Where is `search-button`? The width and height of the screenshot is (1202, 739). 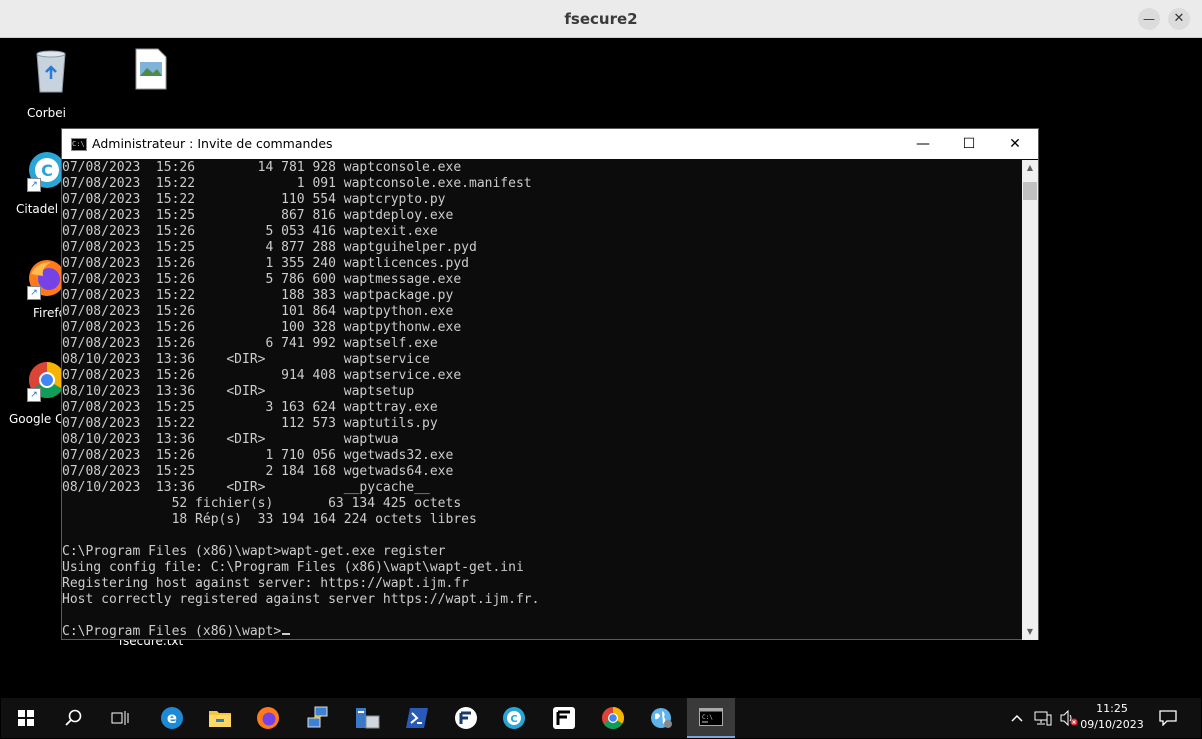 search-button is located at coordinates (73, 718).